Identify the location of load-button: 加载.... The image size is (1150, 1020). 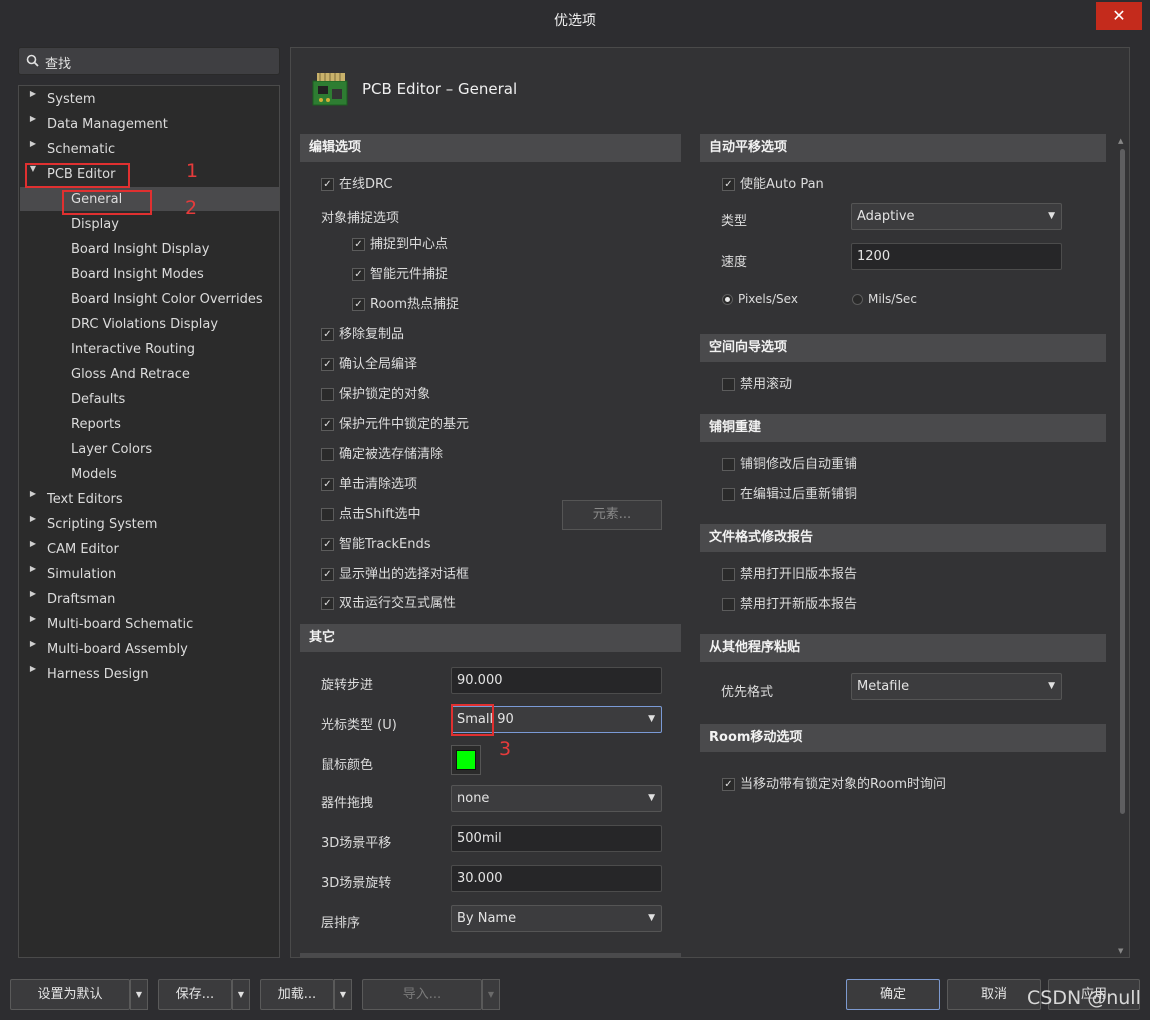
(297, 994).